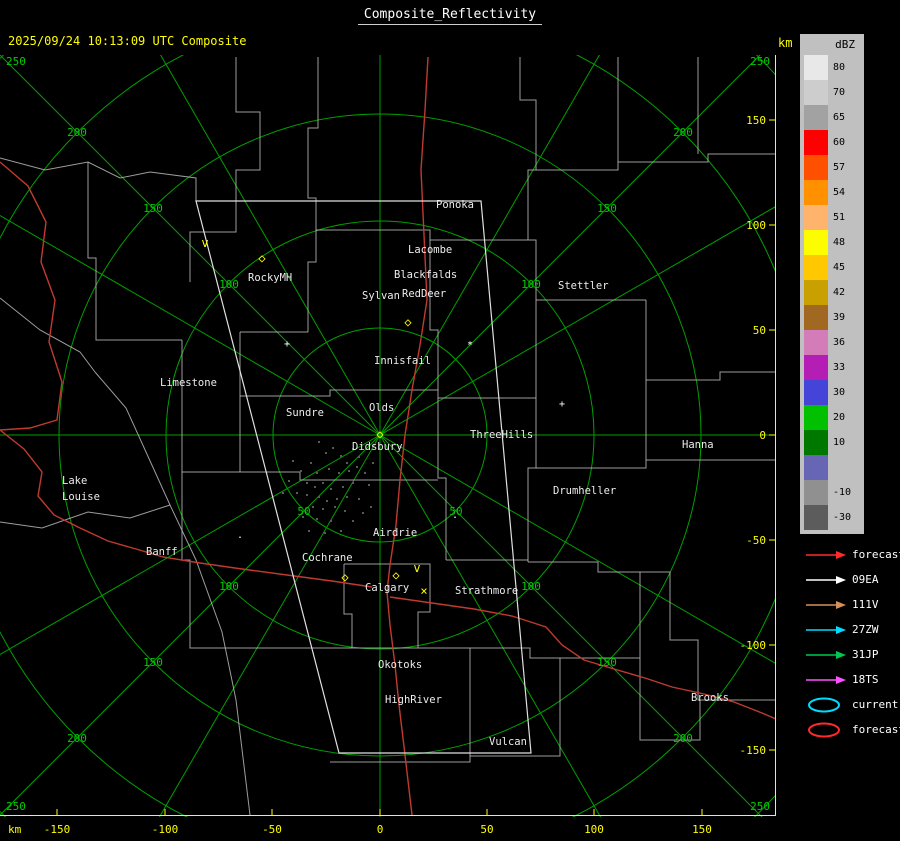  I want to click on place-label-strathmore: Strathmore, so click(486, 591).